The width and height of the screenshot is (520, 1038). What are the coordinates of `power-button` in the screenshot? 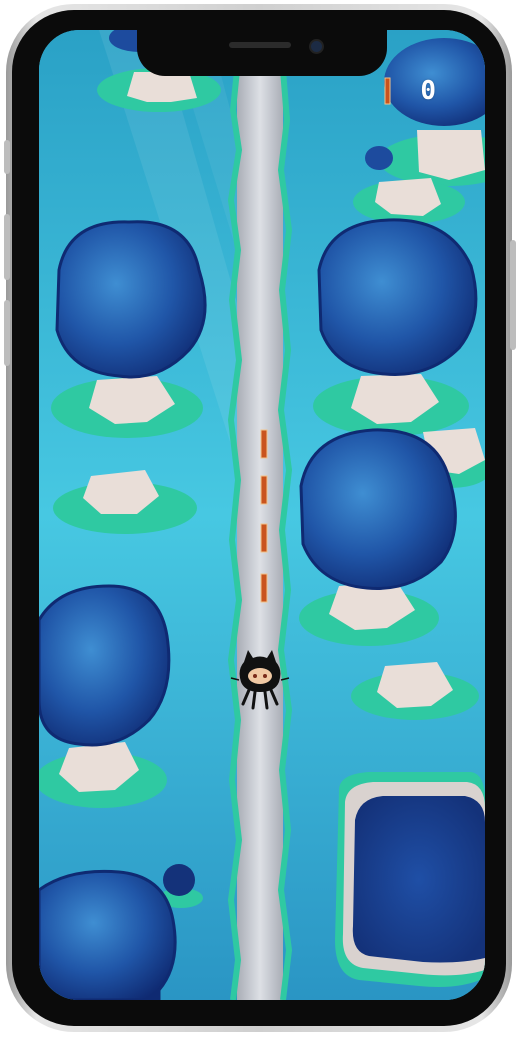 It's located at (513, 295).